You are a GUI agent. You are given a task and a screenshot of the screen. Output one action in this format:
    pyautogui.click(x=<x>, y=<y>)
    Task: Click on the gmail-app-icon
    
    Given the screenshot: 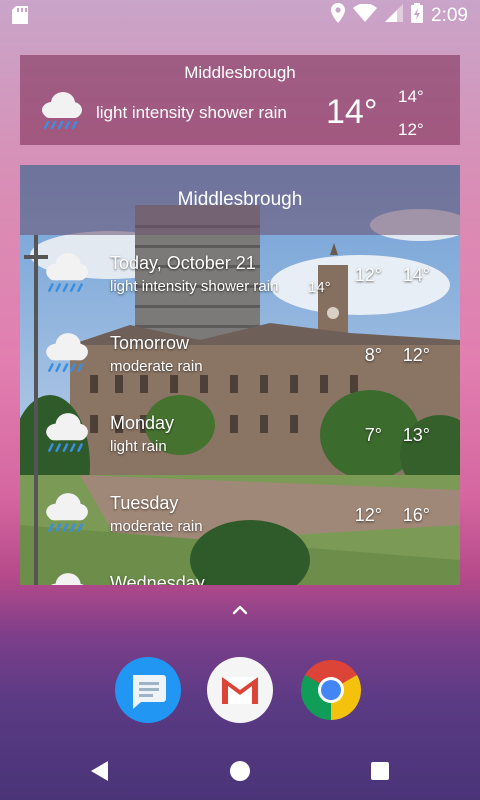 What is the action you would take?
    pyautogui.click(x=240, y=690)
    